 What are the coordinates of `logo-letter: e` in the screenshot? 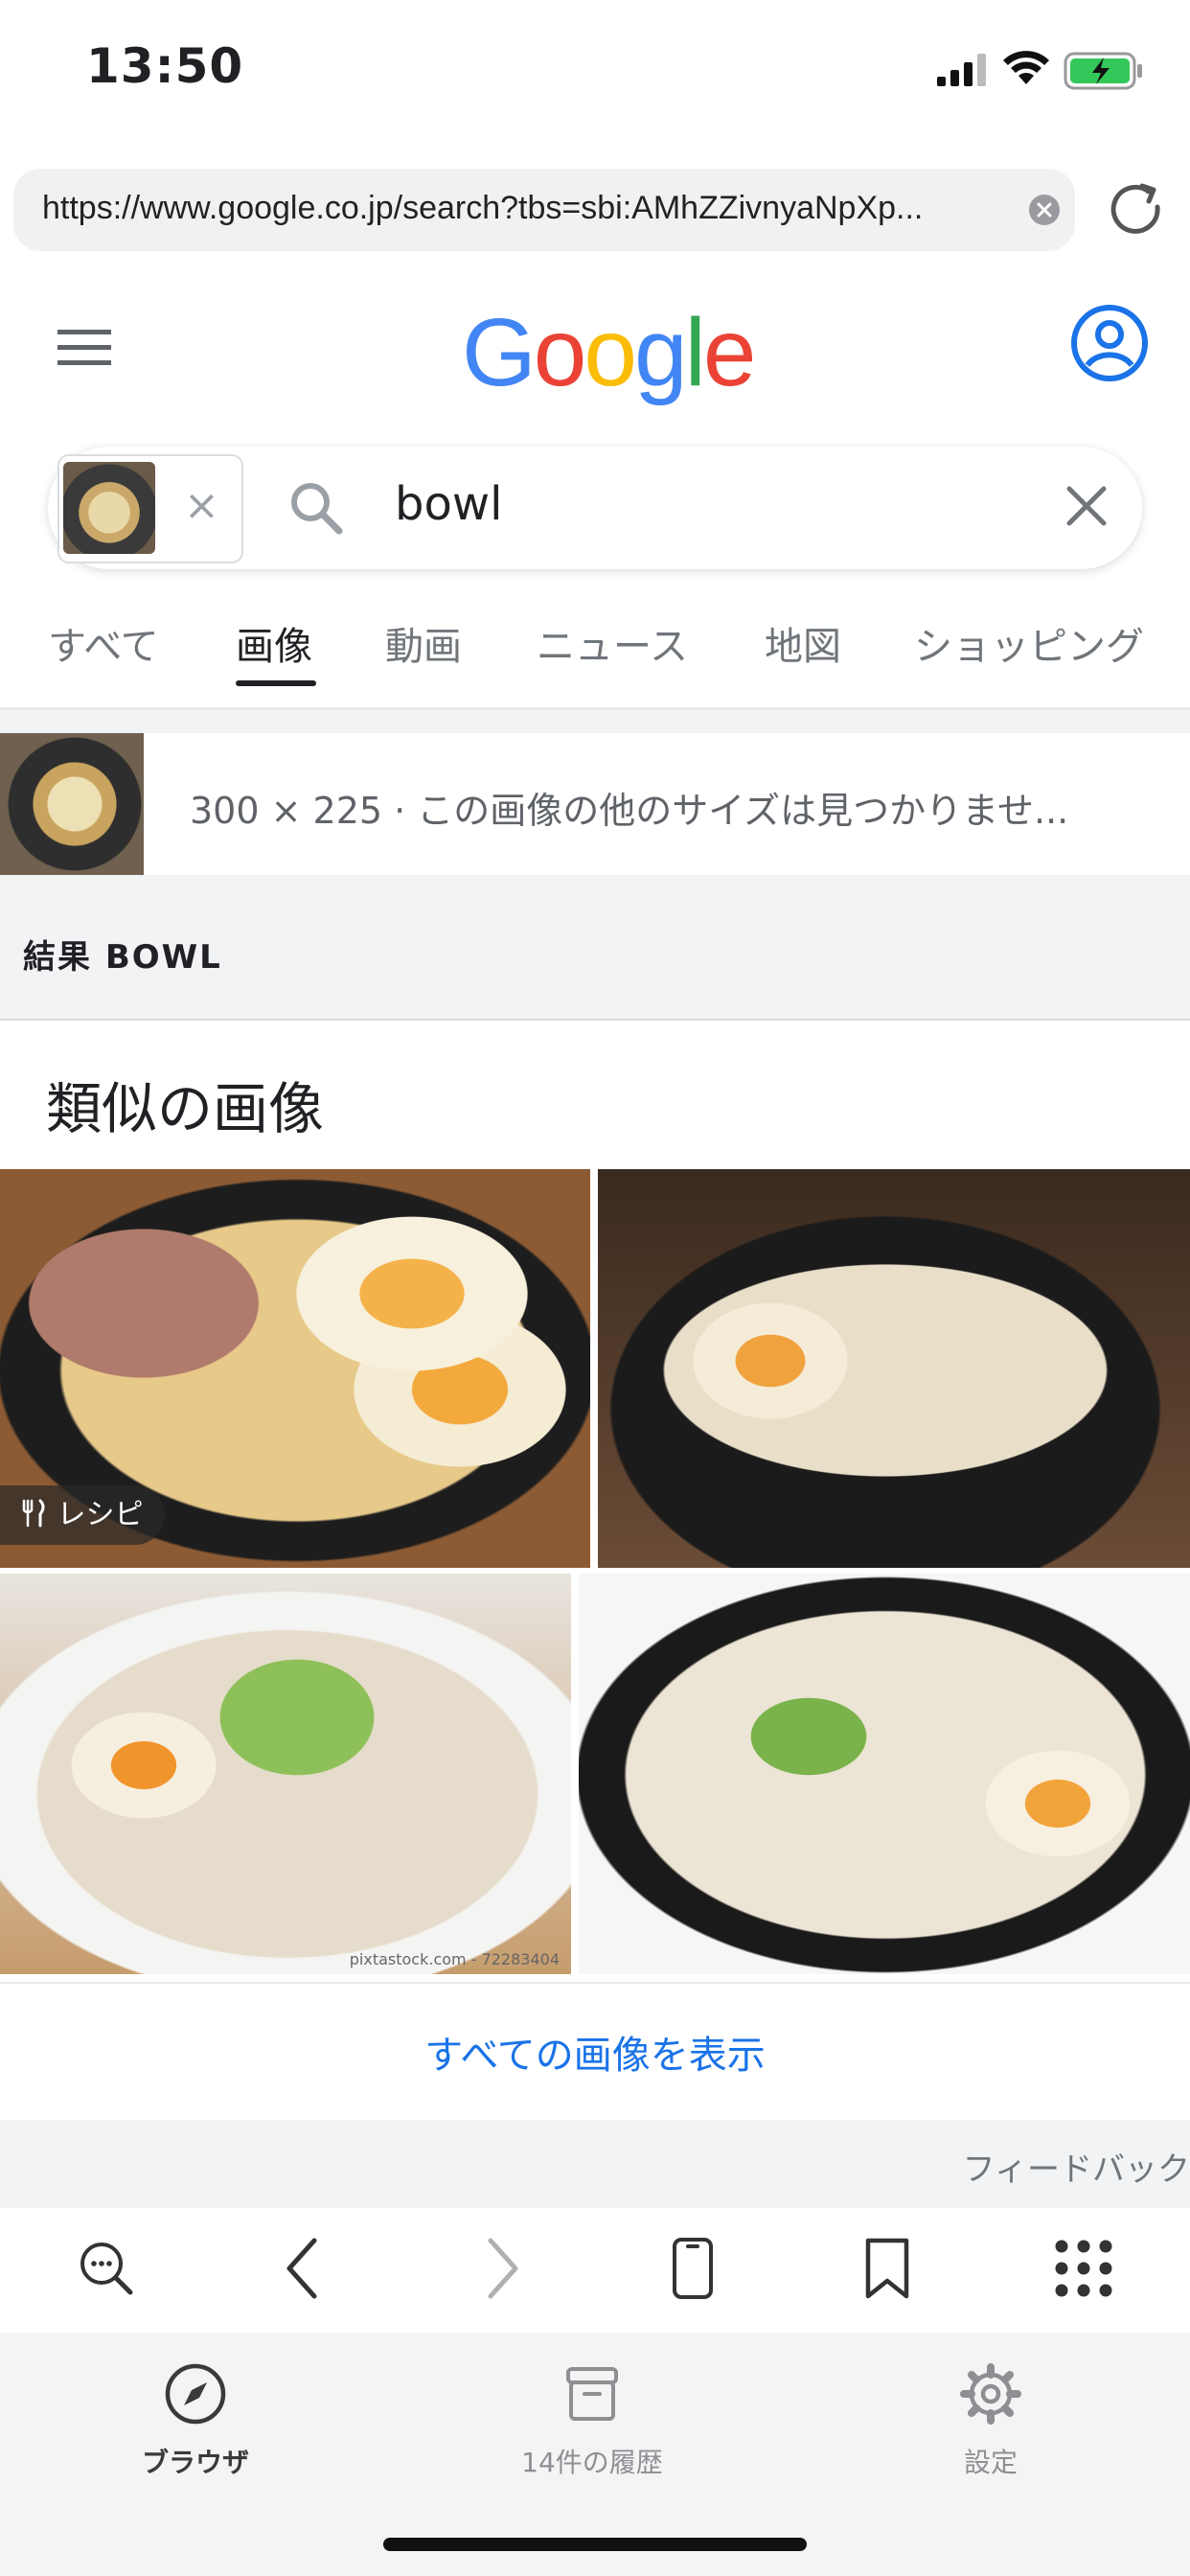 It's located at (730, 352).